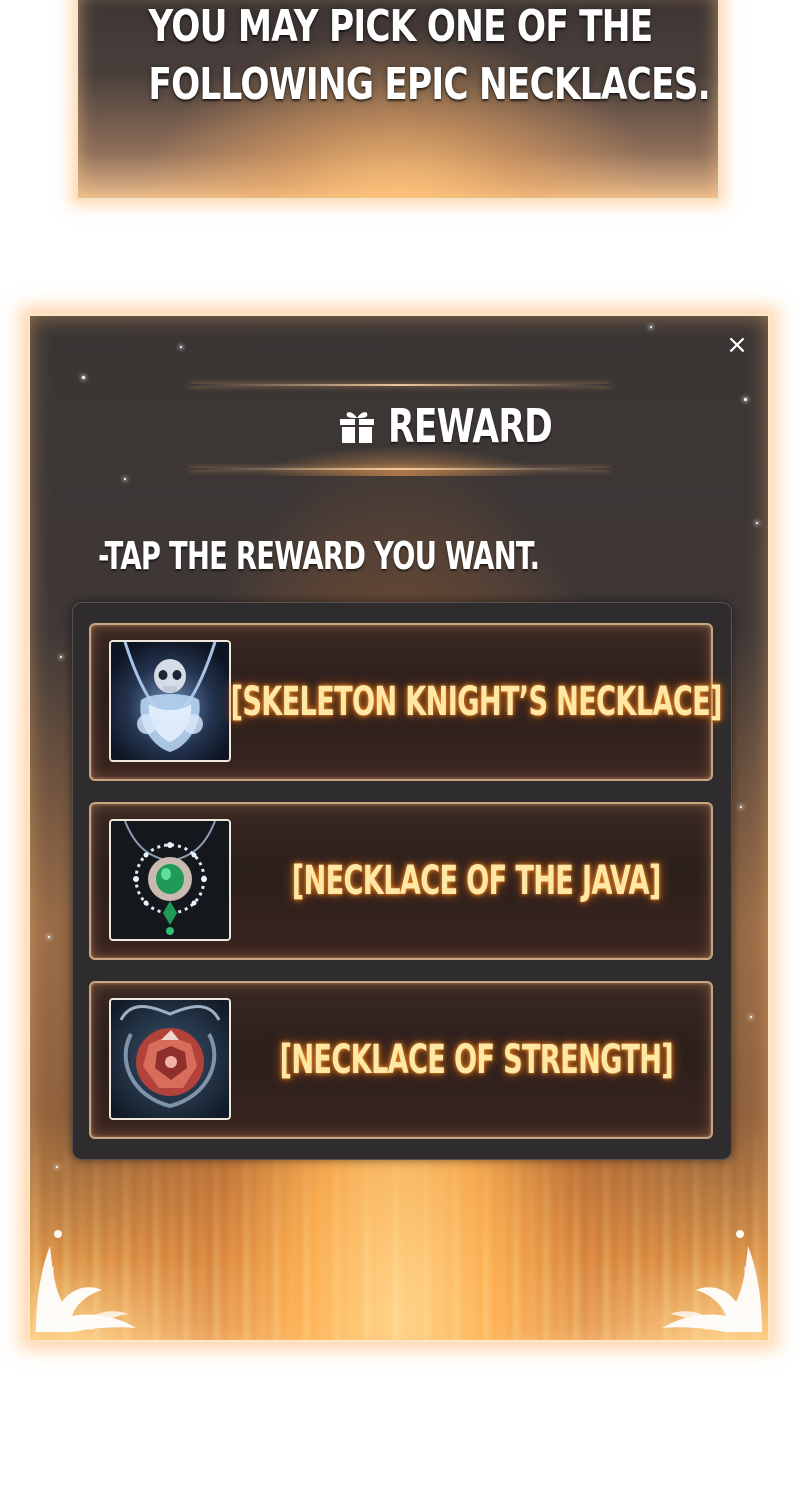 Image resolution: width=800 pixels, height=1500 pixels. I want to click on message-line-1: YOU MAY PICK ONE OF THE, so click(400, 26).